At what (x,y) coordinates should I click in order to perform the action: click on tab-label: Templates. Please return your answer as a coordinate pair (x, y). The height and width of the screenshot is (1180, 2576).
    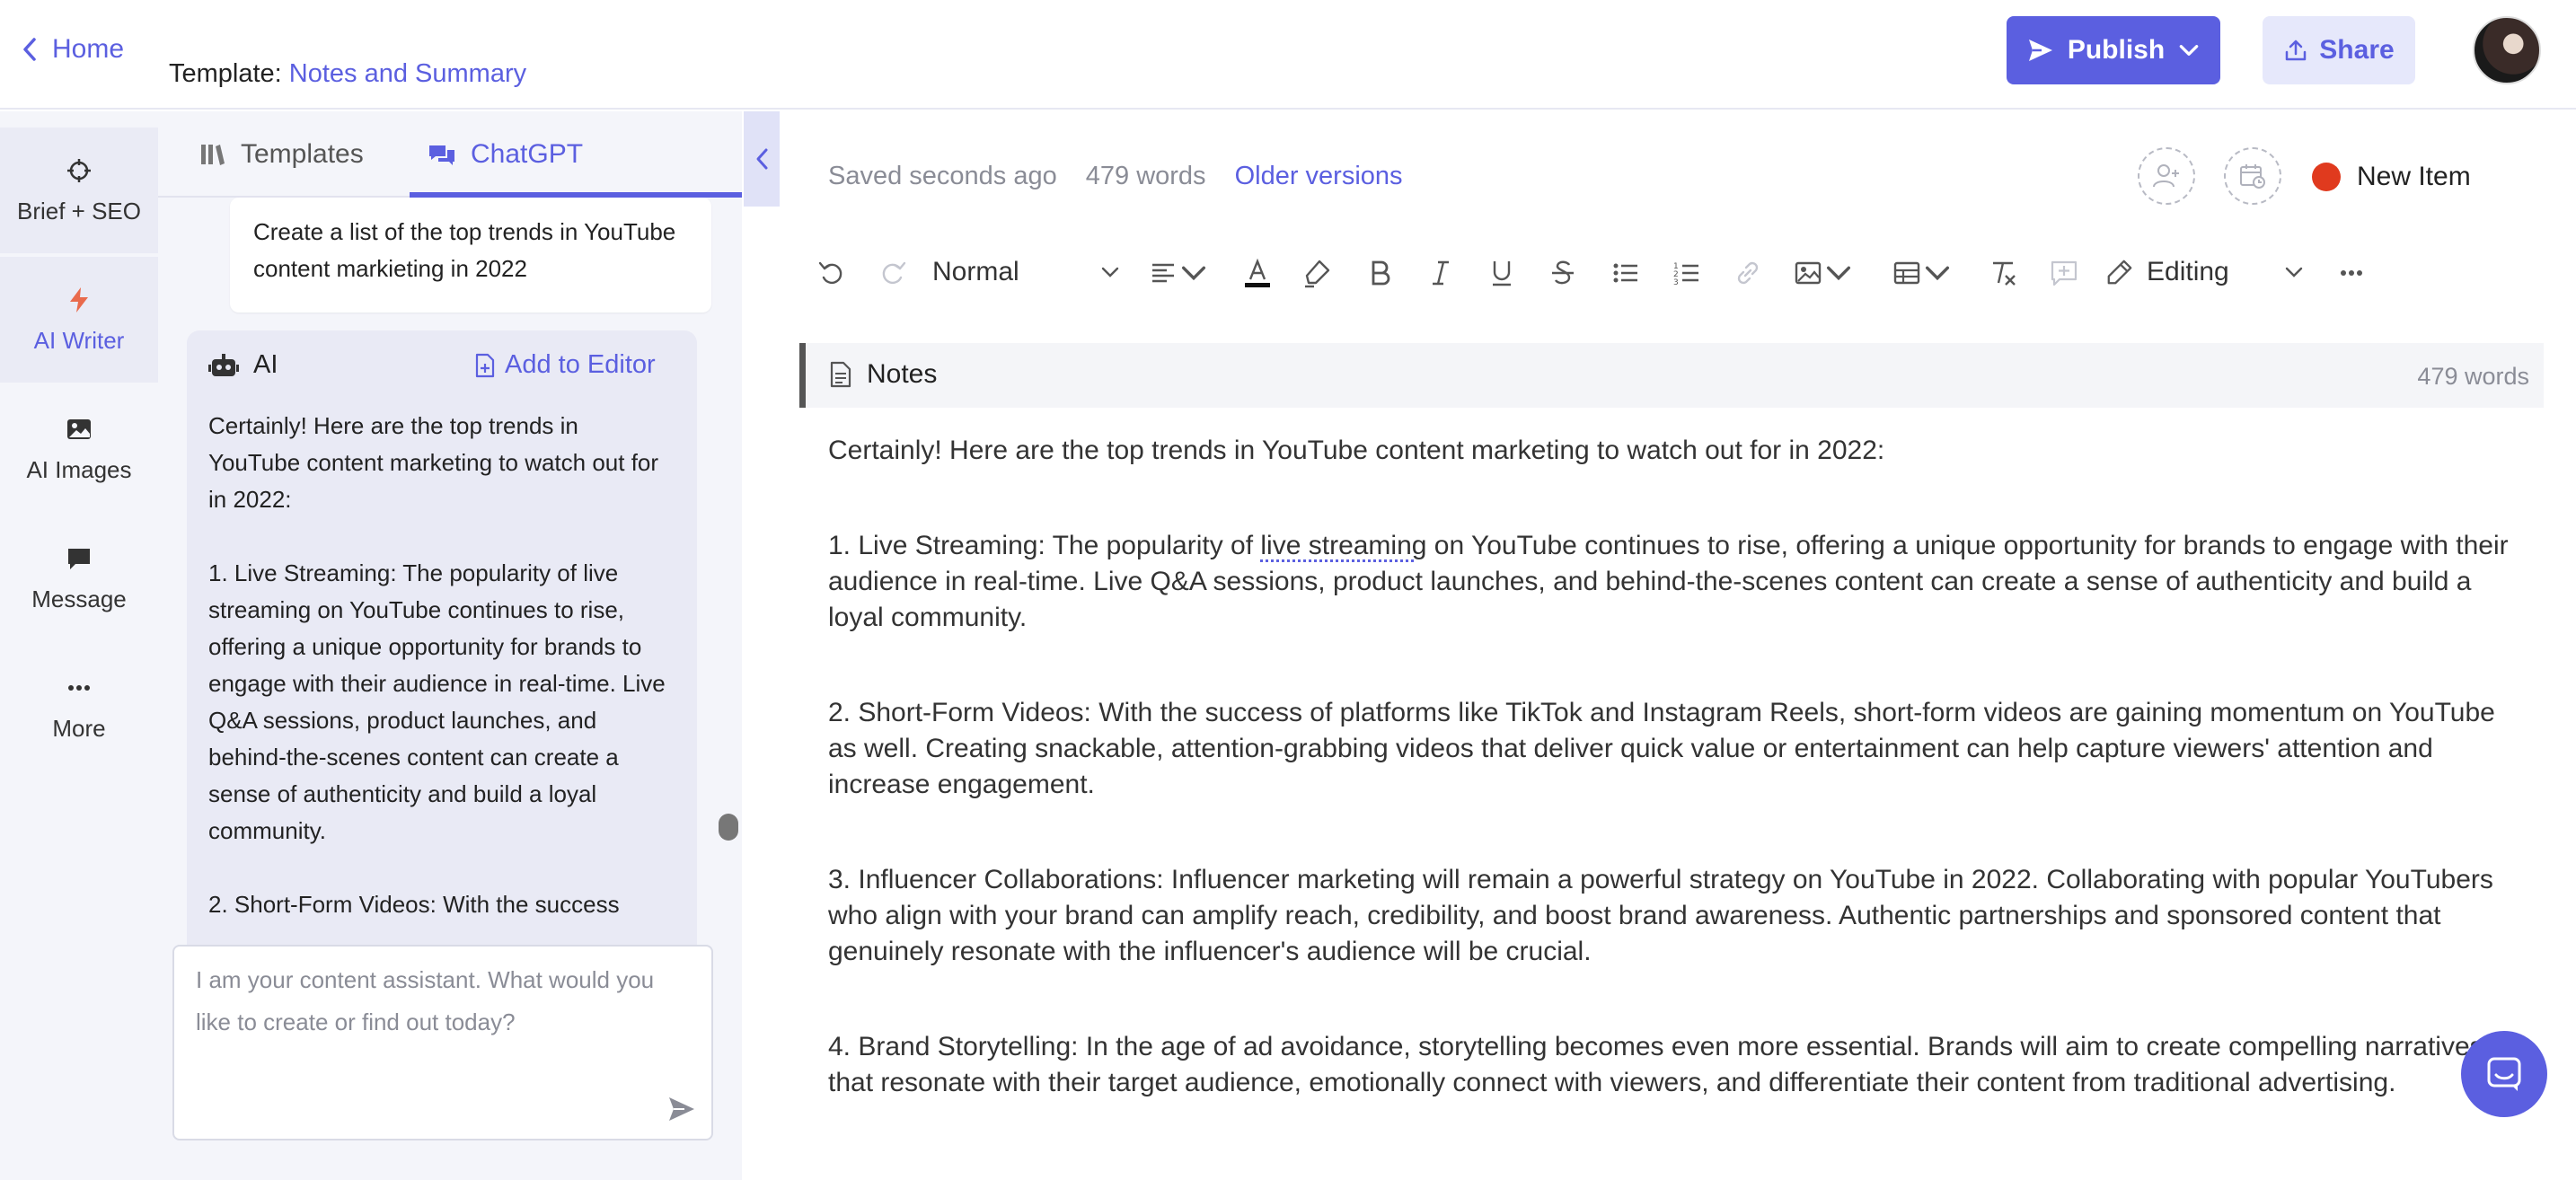
    Looking at the image, I should click on (302, 154).